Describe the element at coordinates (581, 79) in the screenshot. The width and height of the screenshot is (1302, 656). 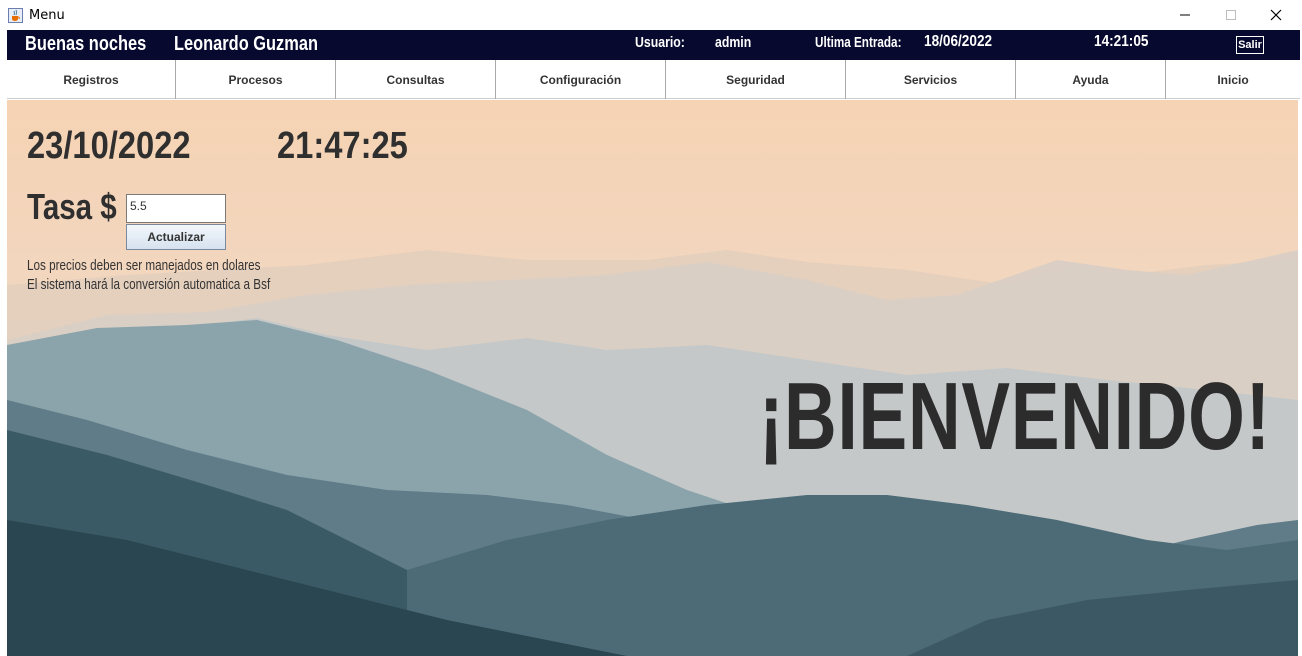
I see `menu-item-configuracion: Configuración` at that location.